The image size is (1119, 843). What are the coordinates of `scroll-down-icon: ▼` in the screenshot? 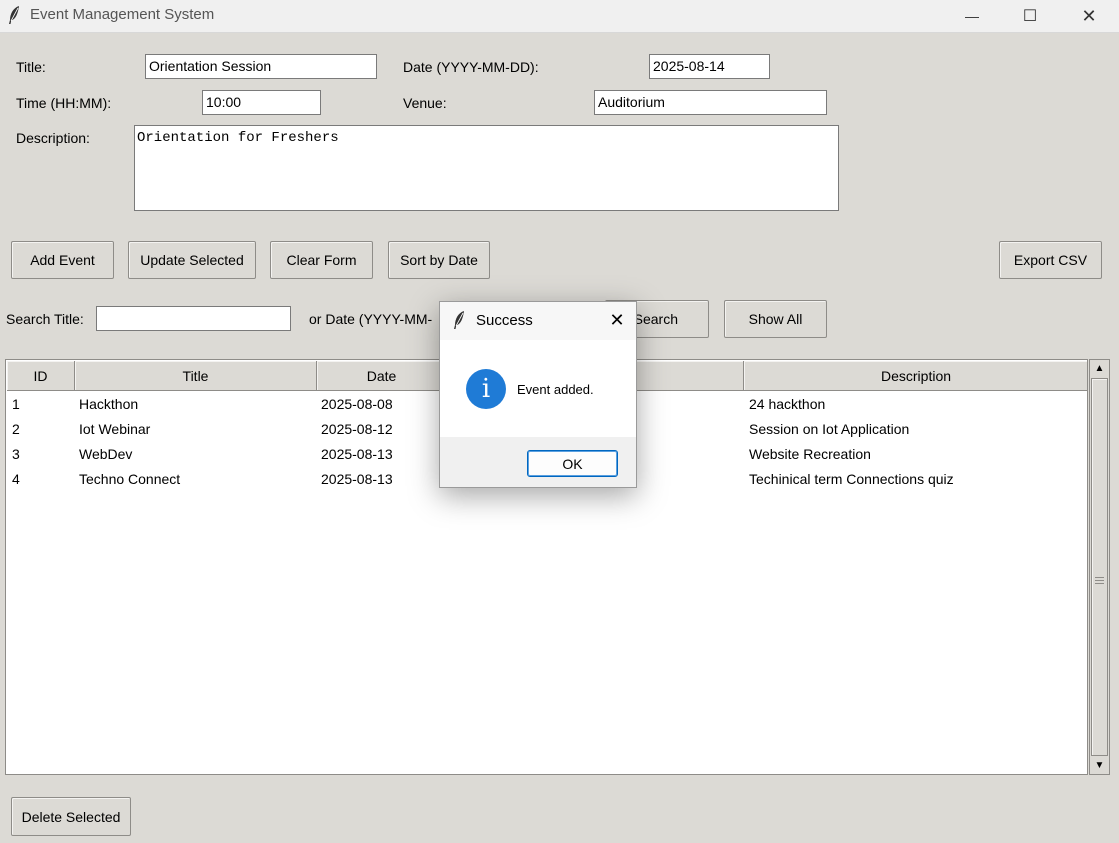 It's located at (1099, 765).